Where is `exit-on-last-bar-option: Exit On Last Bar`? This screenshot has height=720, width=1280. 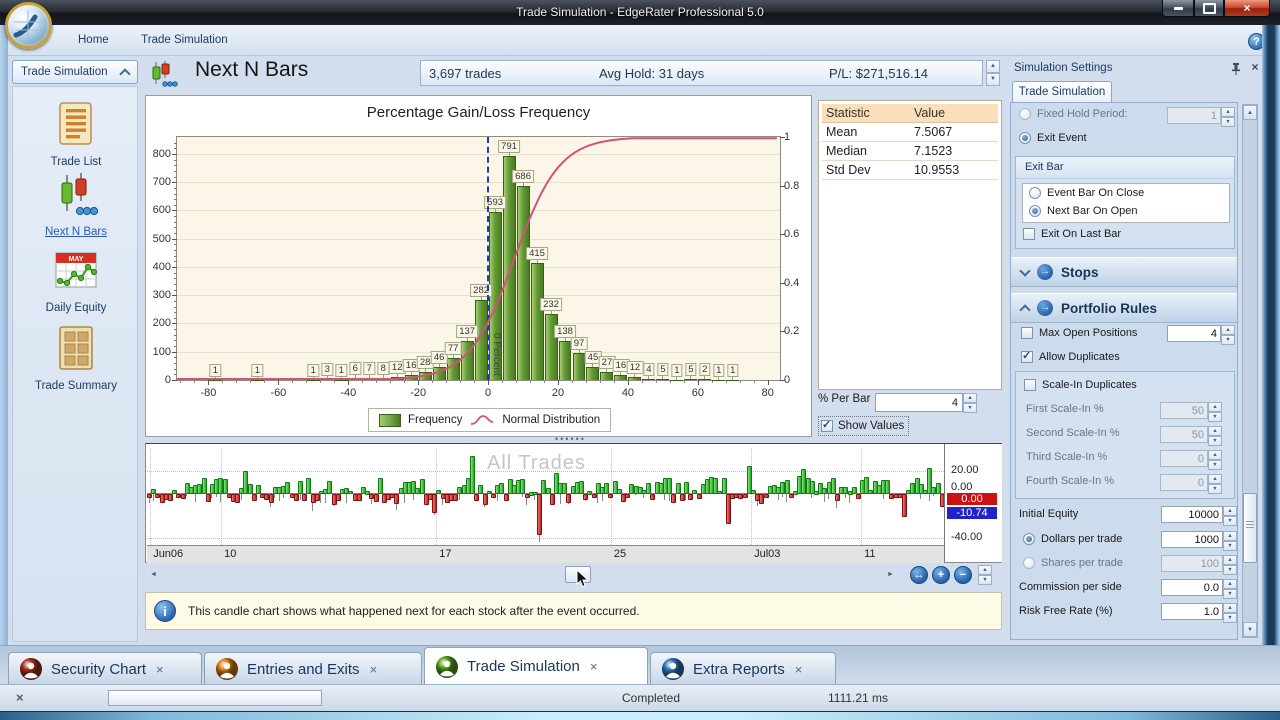
exit-on-last-bar-option: Exit On Last Bar is located at coordinates (1072, 234).